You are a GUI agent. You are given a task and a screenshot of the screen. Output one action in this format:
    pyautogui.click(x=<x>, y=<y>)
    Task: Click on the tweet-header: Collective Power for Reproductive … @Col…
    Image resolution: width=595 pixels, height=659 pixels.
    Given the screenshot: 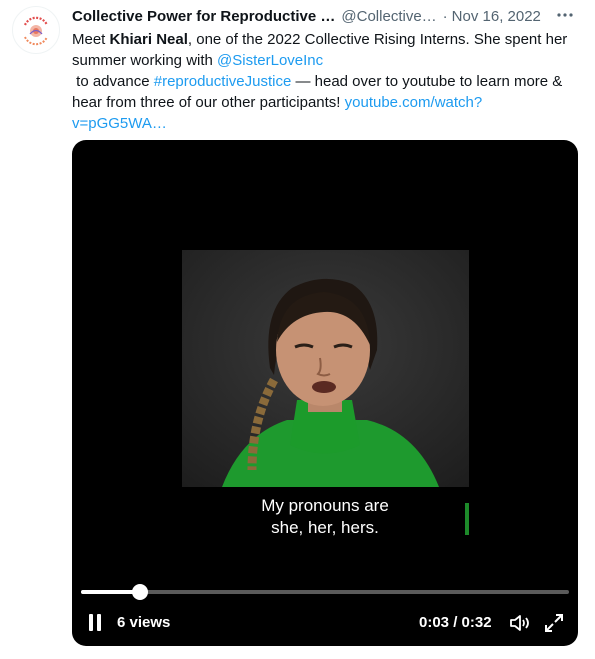 What is the action you would take?
    pyautogui.click(x=327, y=16)
    